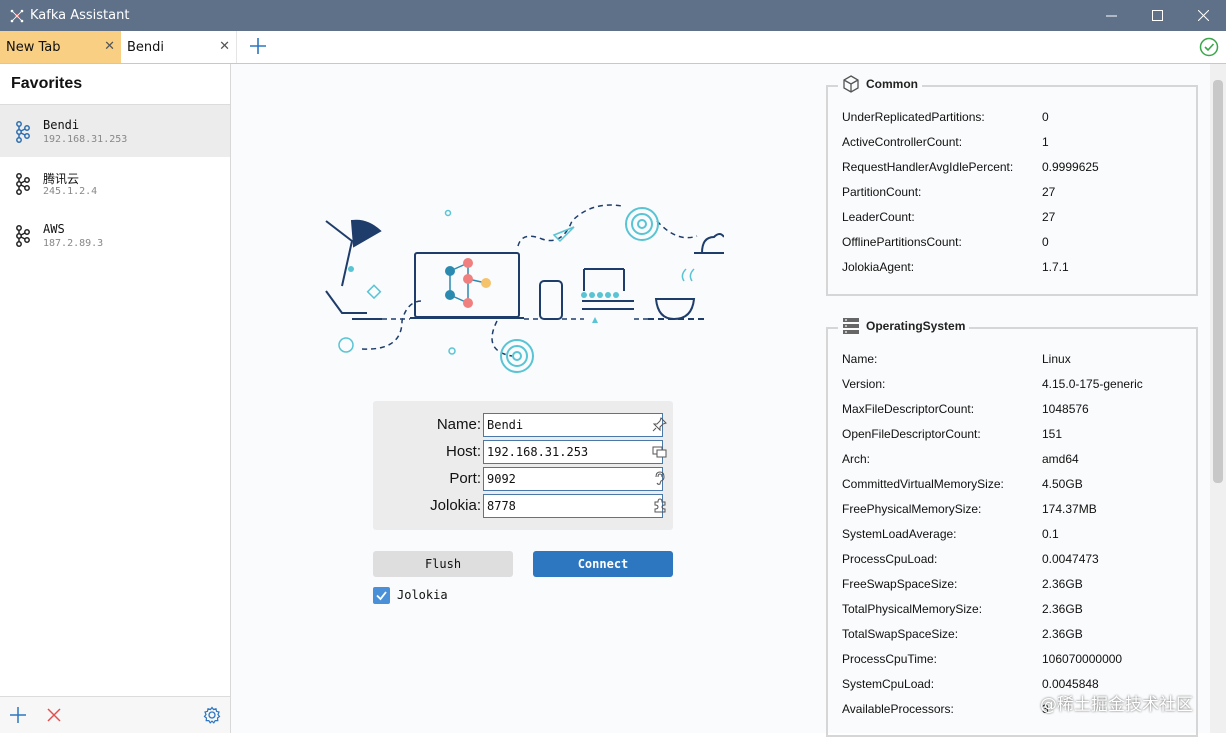 The height and width of the screenshot is (737, 1226). I want to click on metric-key: Name:, so click(860, 359).